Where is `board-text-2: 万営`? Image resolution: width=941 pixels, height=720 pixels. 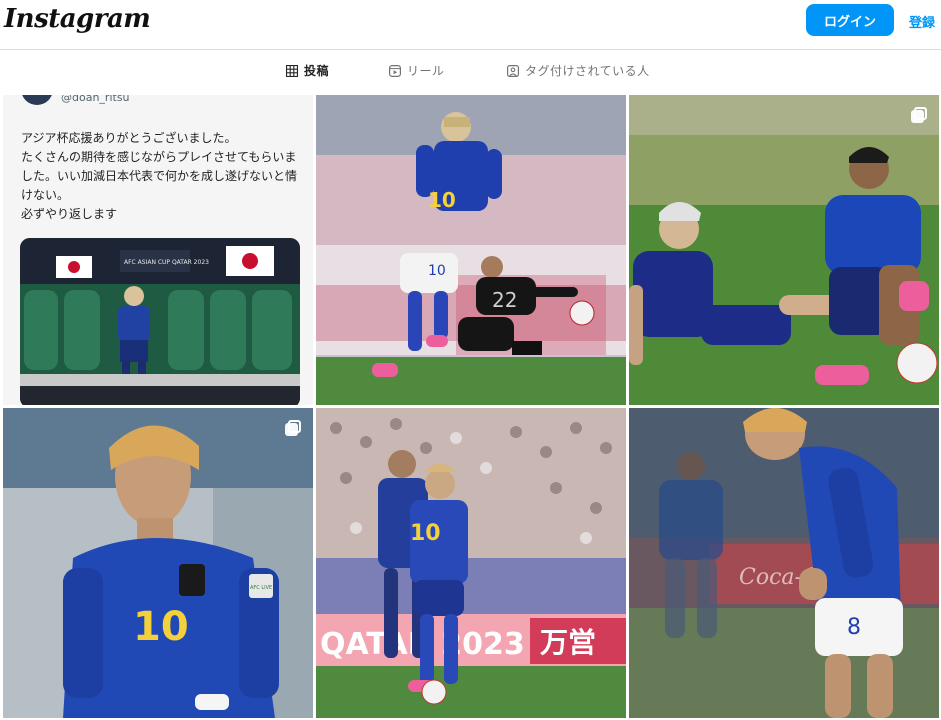 board-text-2: 万営 is located at coordinates (568, 642).